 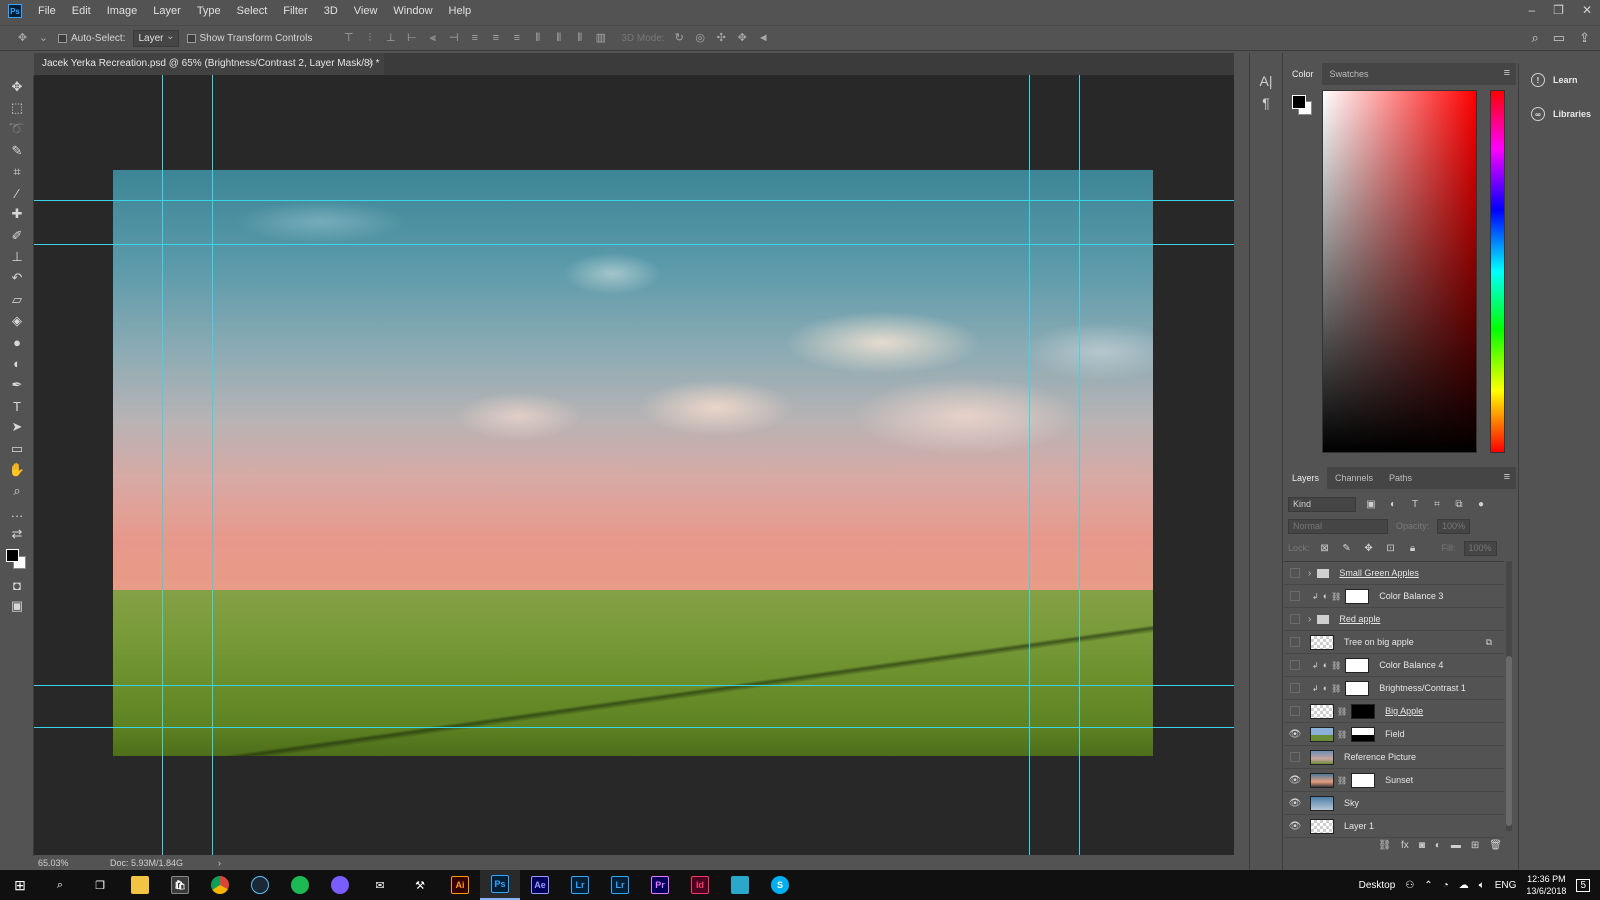 What do you see at coordinates (1481, 504) in the screenshot?
I see `filter-toggle-icon: ●` at bounding box center [1481, 504].